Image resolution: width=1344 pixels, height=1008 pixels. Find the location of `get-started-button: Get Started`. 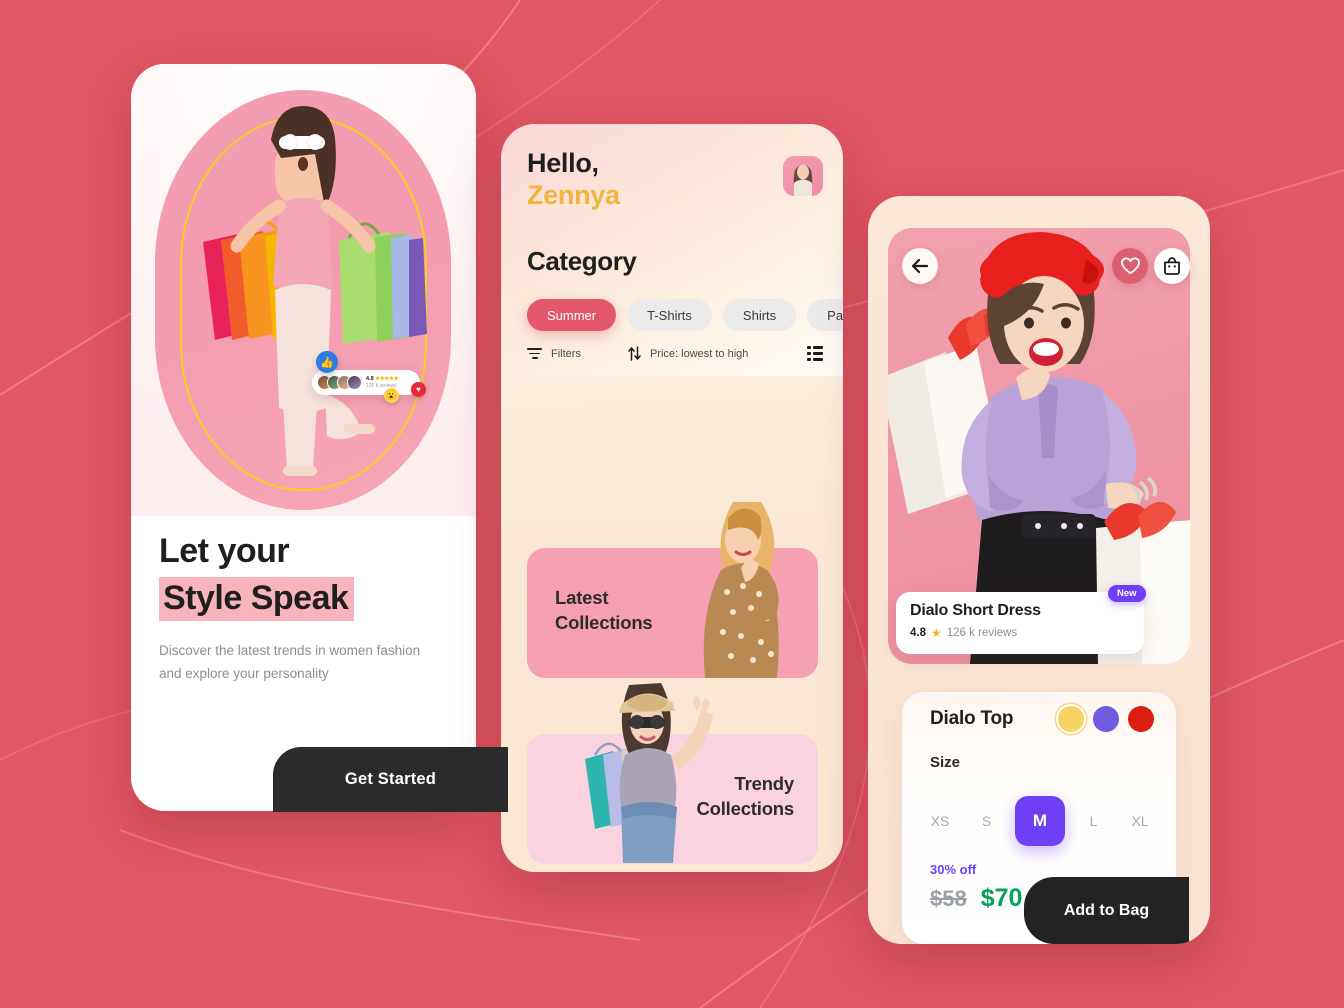

get-started-button: Get Started is located at coordinates (390, 779).